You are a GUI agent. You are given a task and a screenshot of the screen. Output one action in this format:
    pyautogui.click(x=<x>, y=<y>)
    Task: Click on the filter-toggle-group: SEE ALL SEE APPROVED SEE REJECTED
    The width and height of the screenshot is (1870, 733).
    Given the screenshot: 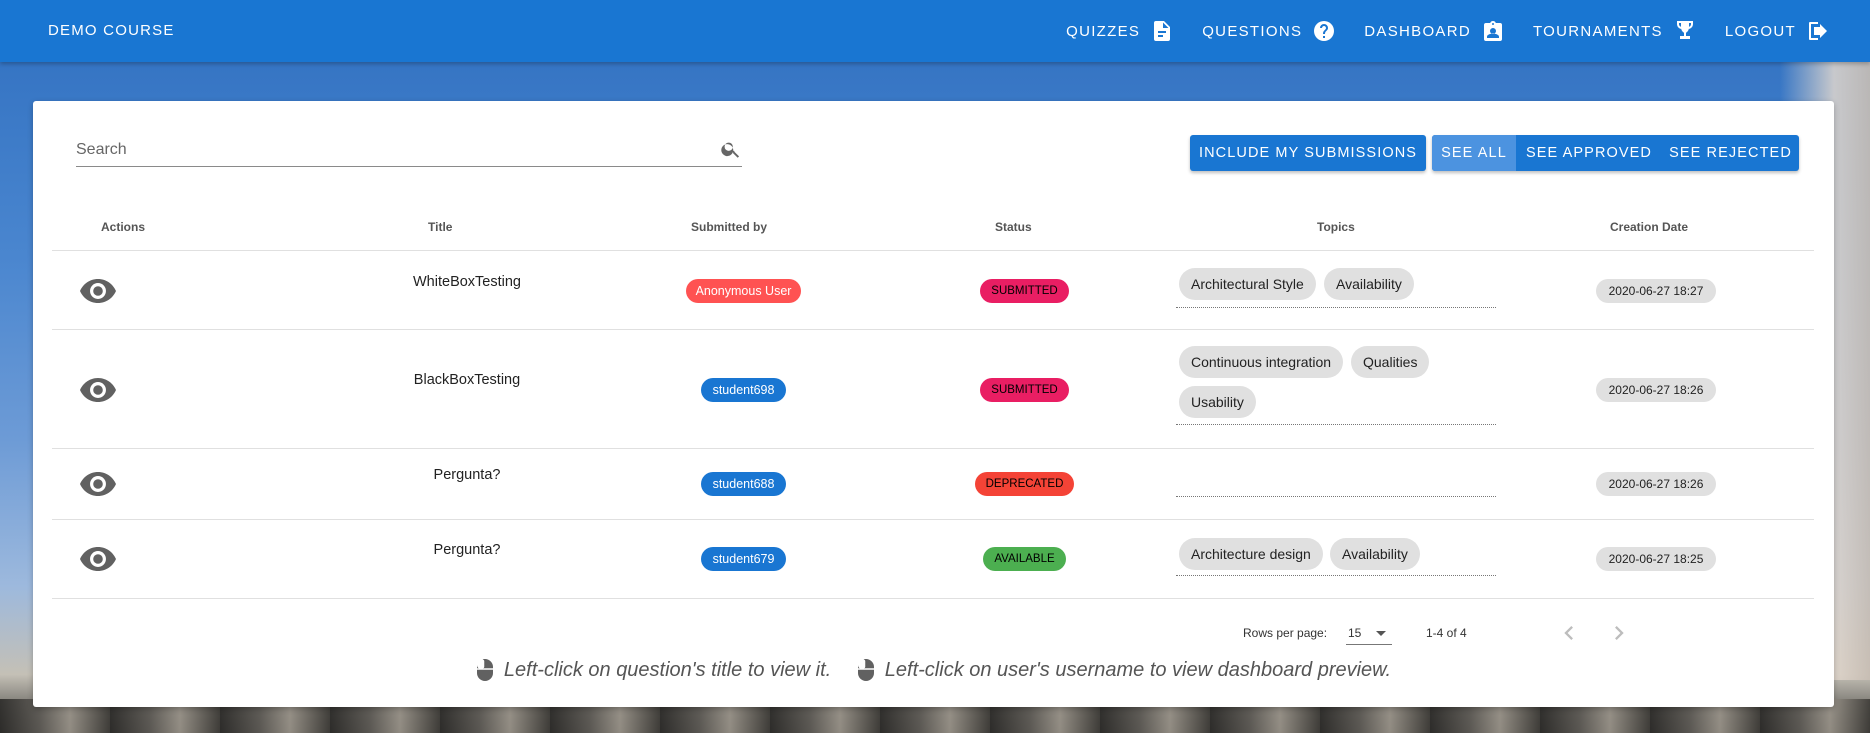 What is the action you would take?
    pyautogui.click(x=1615, y=153)
    